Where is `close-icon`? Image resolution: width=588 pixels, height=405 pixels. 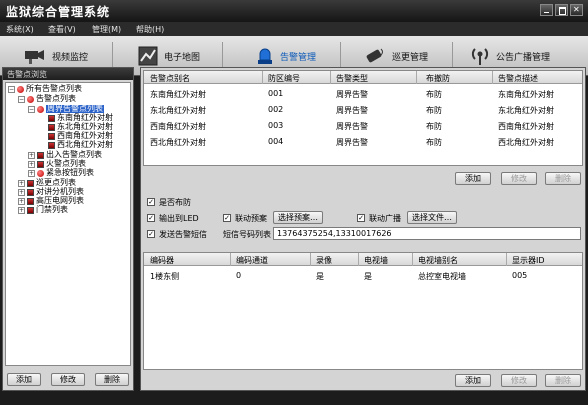 close-icon is located at coordinates (576, 10).